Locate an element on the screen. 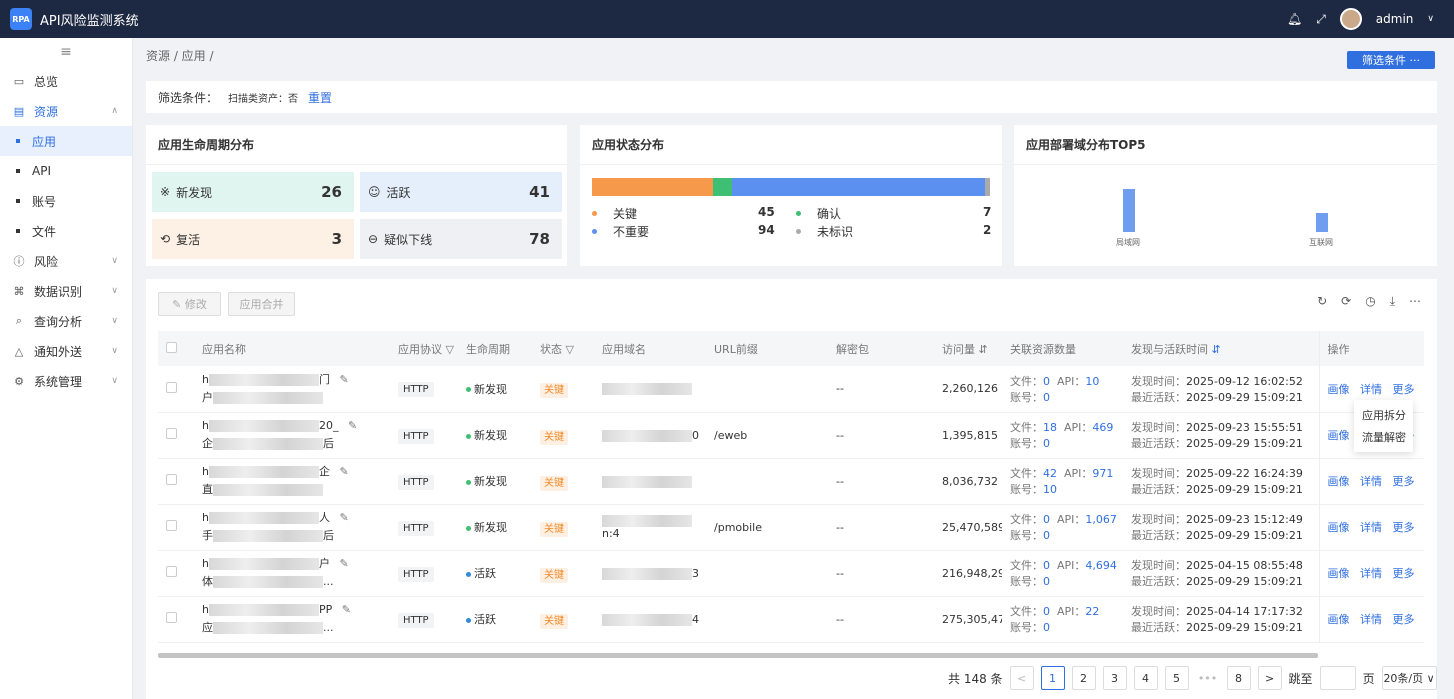  sidebar-item-resource: ▤ 资源 ∧ is located at coordinates (66, 111).